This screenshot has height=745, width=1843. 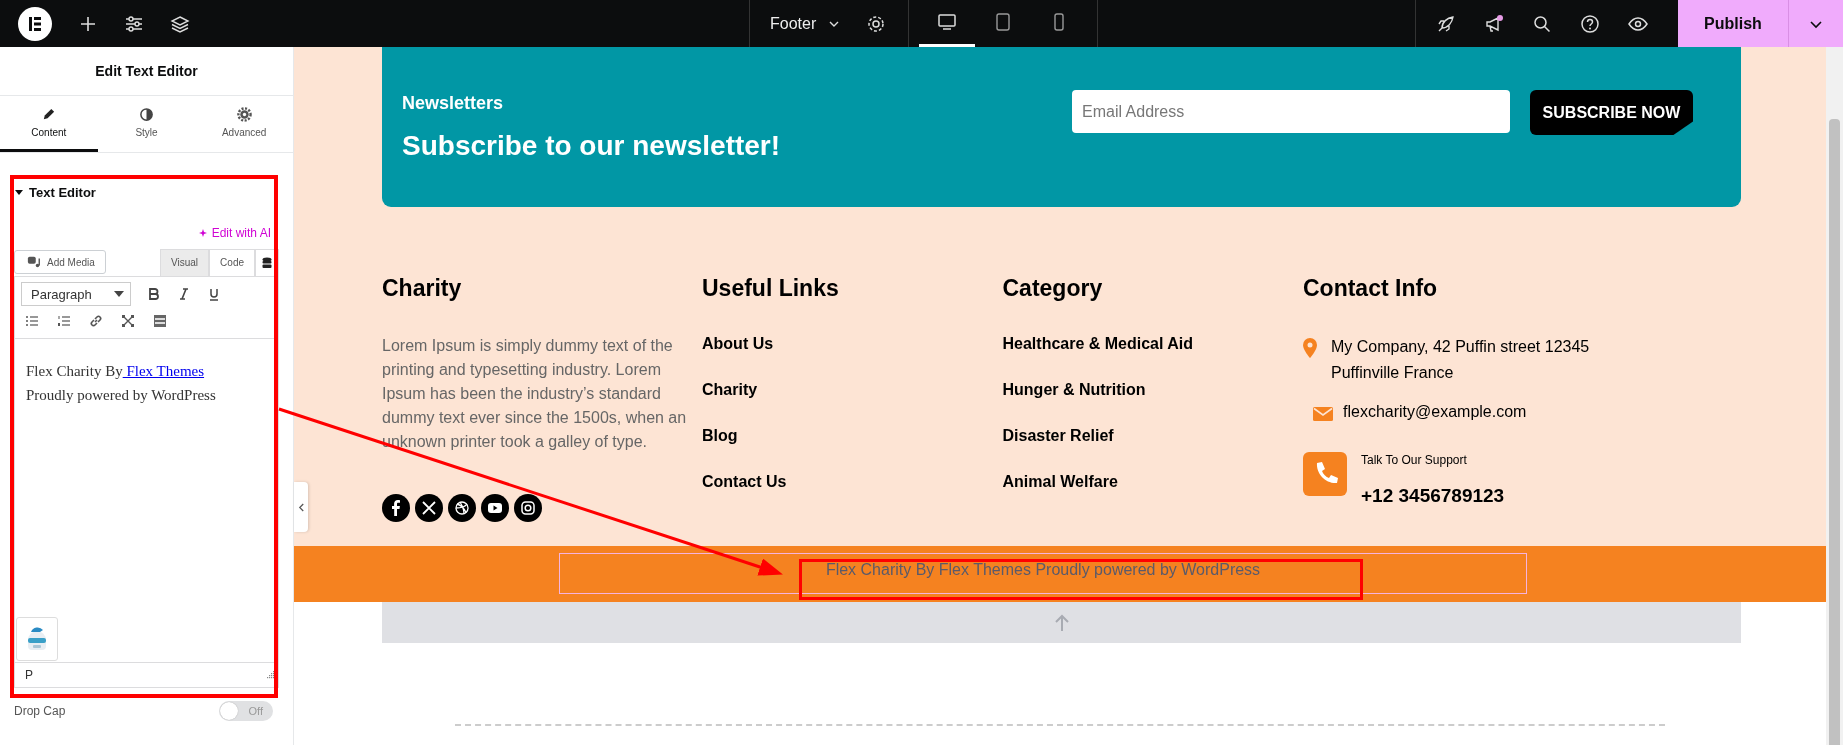 I want to click on editor-link: Flex Themes, so click(x=163, y=371).